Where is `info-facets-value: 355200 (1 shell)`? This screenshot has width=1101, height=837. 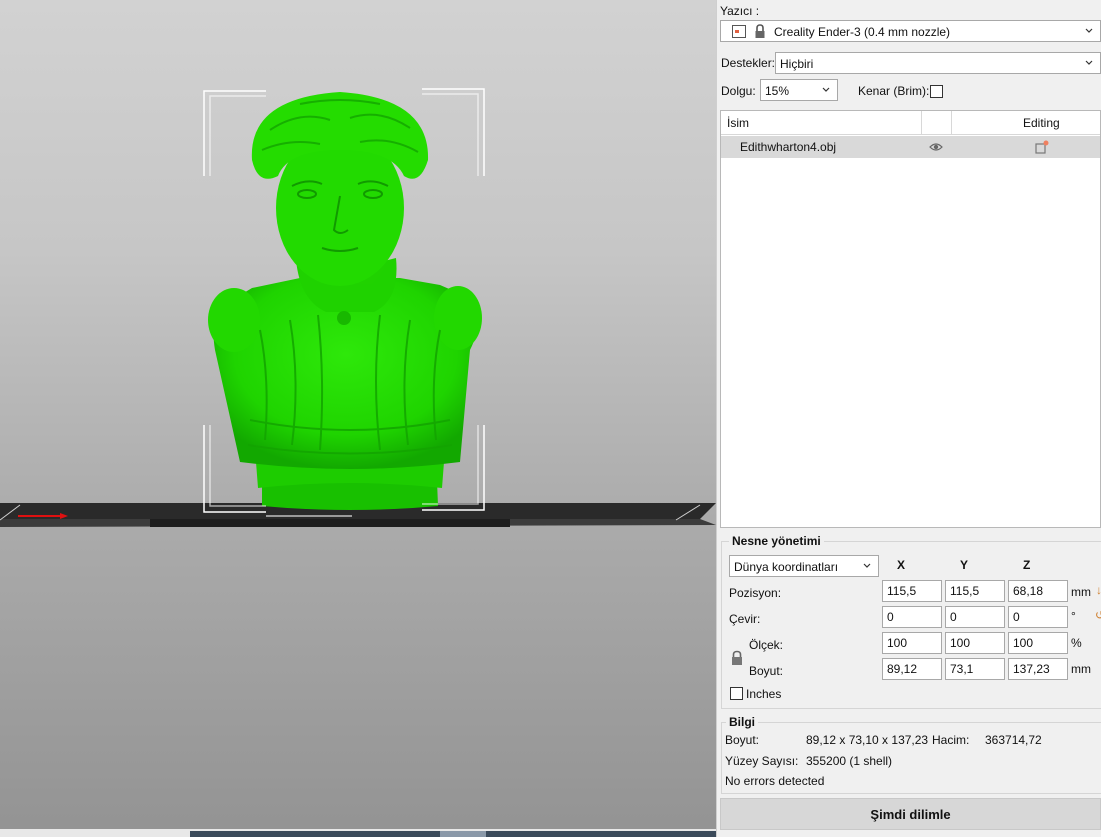
info-facets-value: 355200 (1 shell) is located at coordinates (849, 761).